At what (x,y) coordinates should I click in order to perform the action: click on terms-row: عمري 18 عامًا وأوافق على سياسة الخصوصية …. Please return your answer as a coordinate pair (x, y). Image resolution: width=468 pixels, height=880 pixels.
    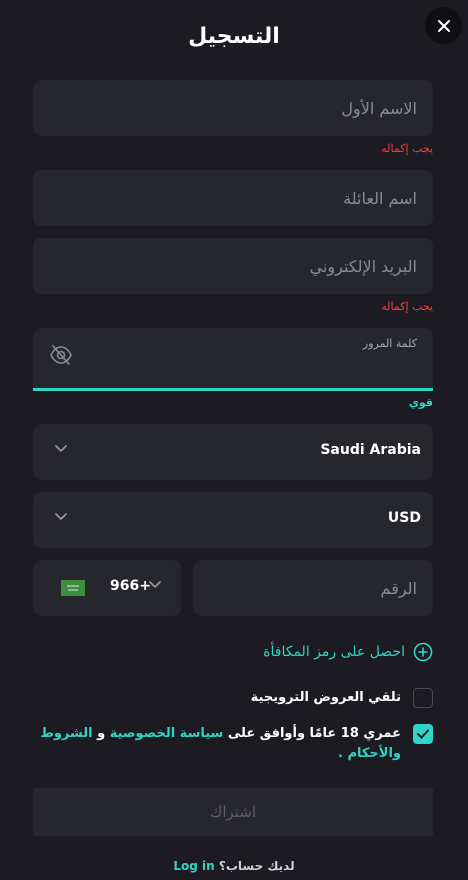
    Looking at the image, I should click on (236, 744).